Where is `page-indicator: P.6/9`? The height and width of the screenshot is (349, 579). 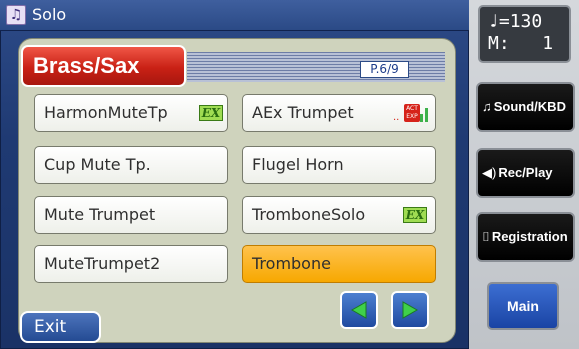 page-indicator: P.6/9 is located at coordinates (384, 69).